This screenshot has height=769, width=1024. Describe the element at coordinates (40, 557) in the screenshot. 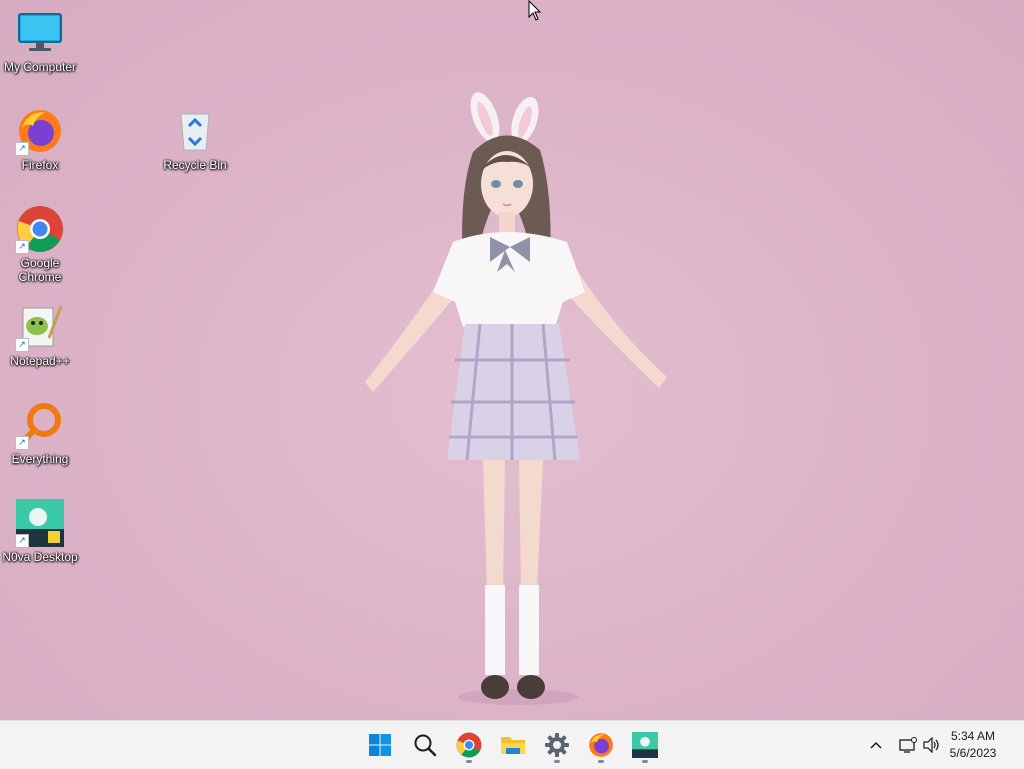

I see `desktop-icon-label: N0va Desktop` at that location.